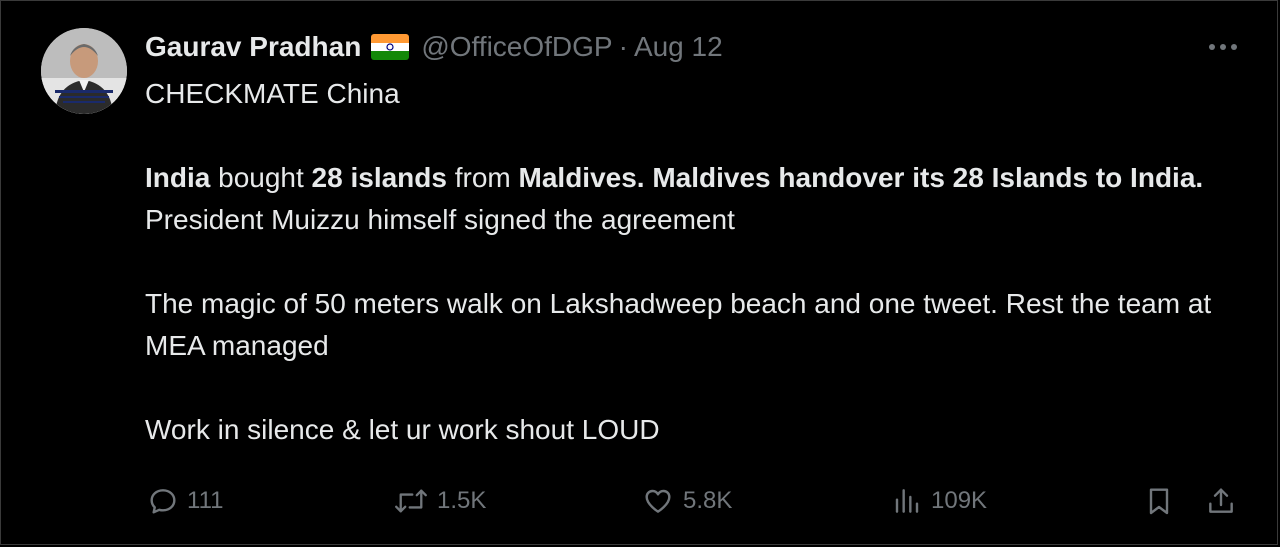  Describe the element at coordinates (640, 501) in the screenshot. I see `action-bar: 111 1.5K 5.8K 109K` at that location.